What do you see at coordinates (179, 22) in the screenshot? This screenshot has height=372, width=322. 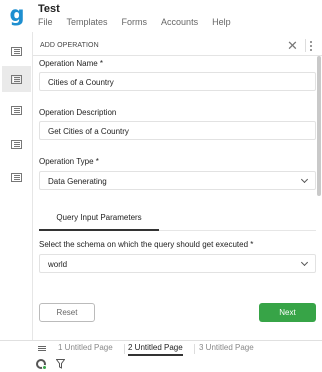 I see `menu-accounts: Accounts` at bounding box center [179, 22].